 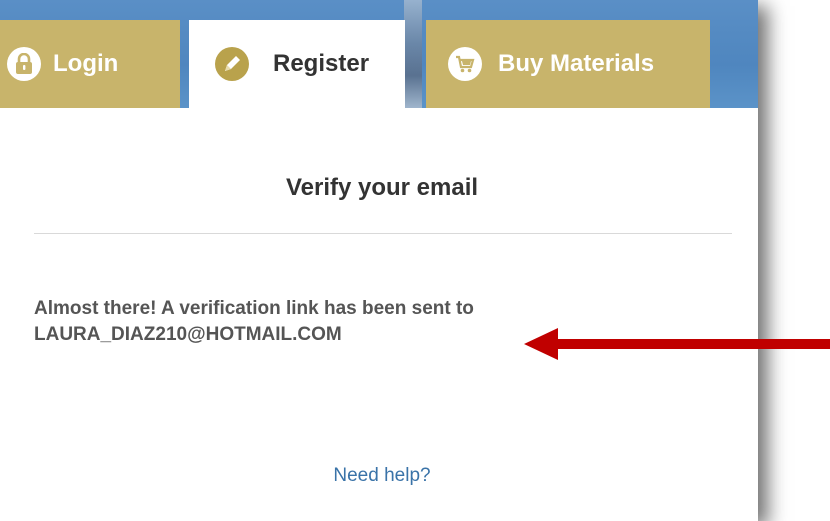 I want to click on annotation-arrow-icon, so click(x=677, y=344).